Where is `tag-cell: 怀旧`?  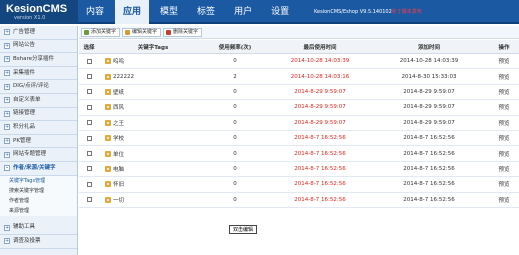 tag-cell: 怀旧 is located at coordinates (153, 184).